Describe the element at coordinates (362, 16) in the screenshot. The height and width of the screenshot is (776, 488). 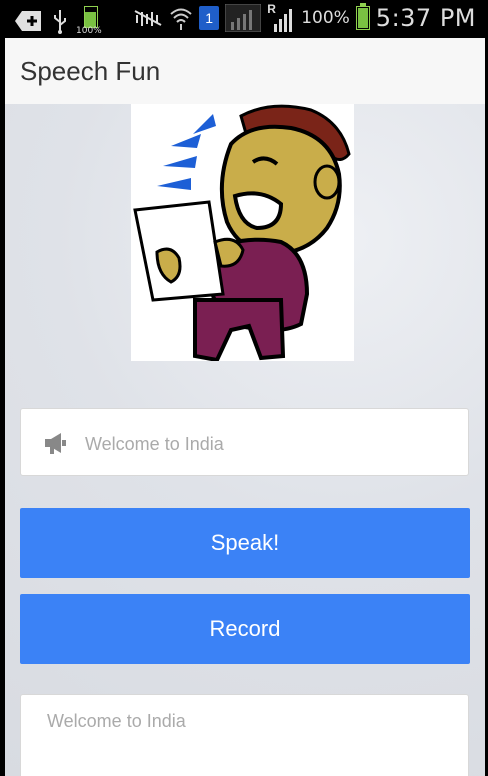
I see `battery-icon` at that location.